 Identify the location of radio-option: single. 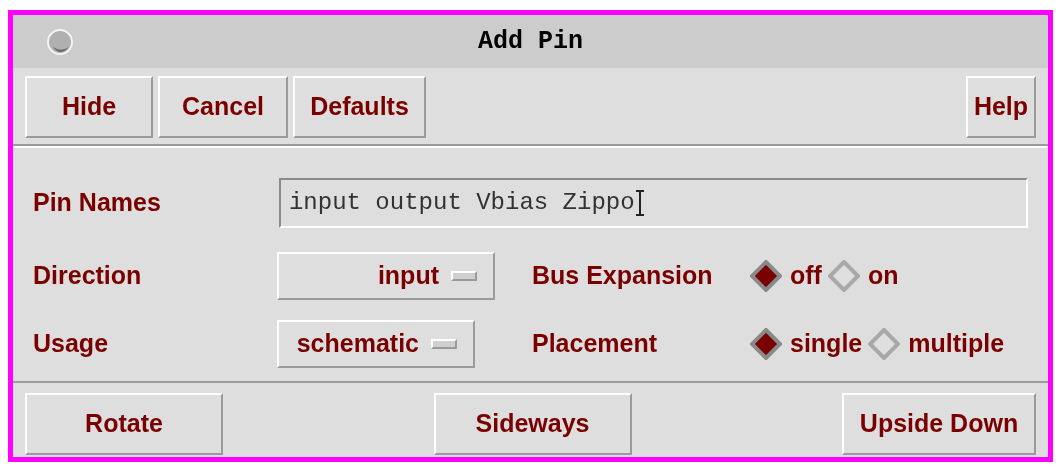
(806, 344).